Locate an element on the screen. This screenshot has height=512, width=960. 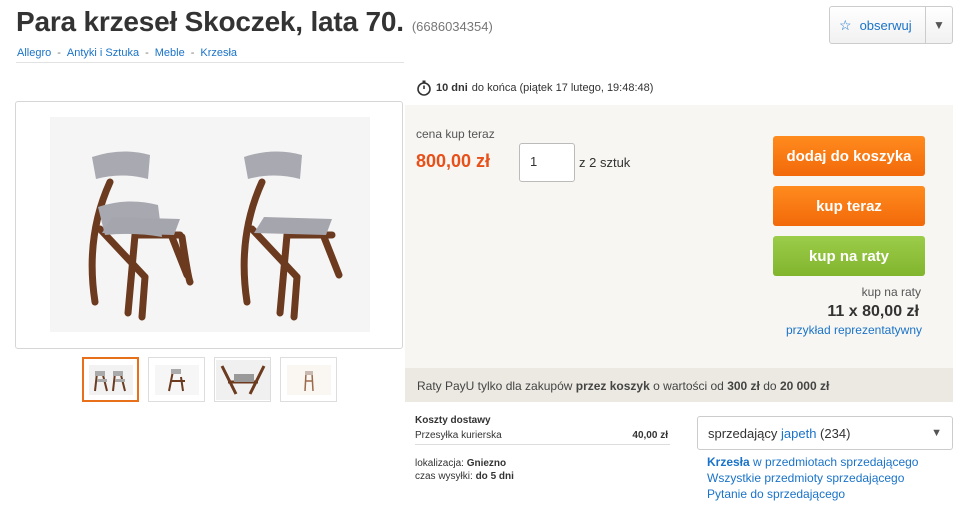
shipping-cost: 40,00 zł is located at coordinates (650, 435).